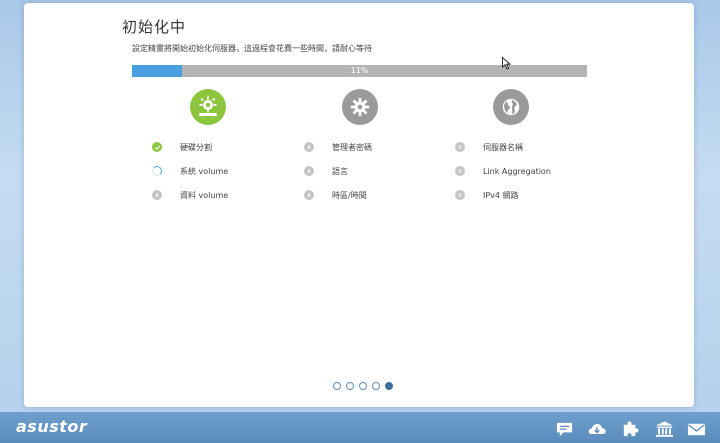  I want to click on step-admin-password: 管理者密碼, so click(338, 147).